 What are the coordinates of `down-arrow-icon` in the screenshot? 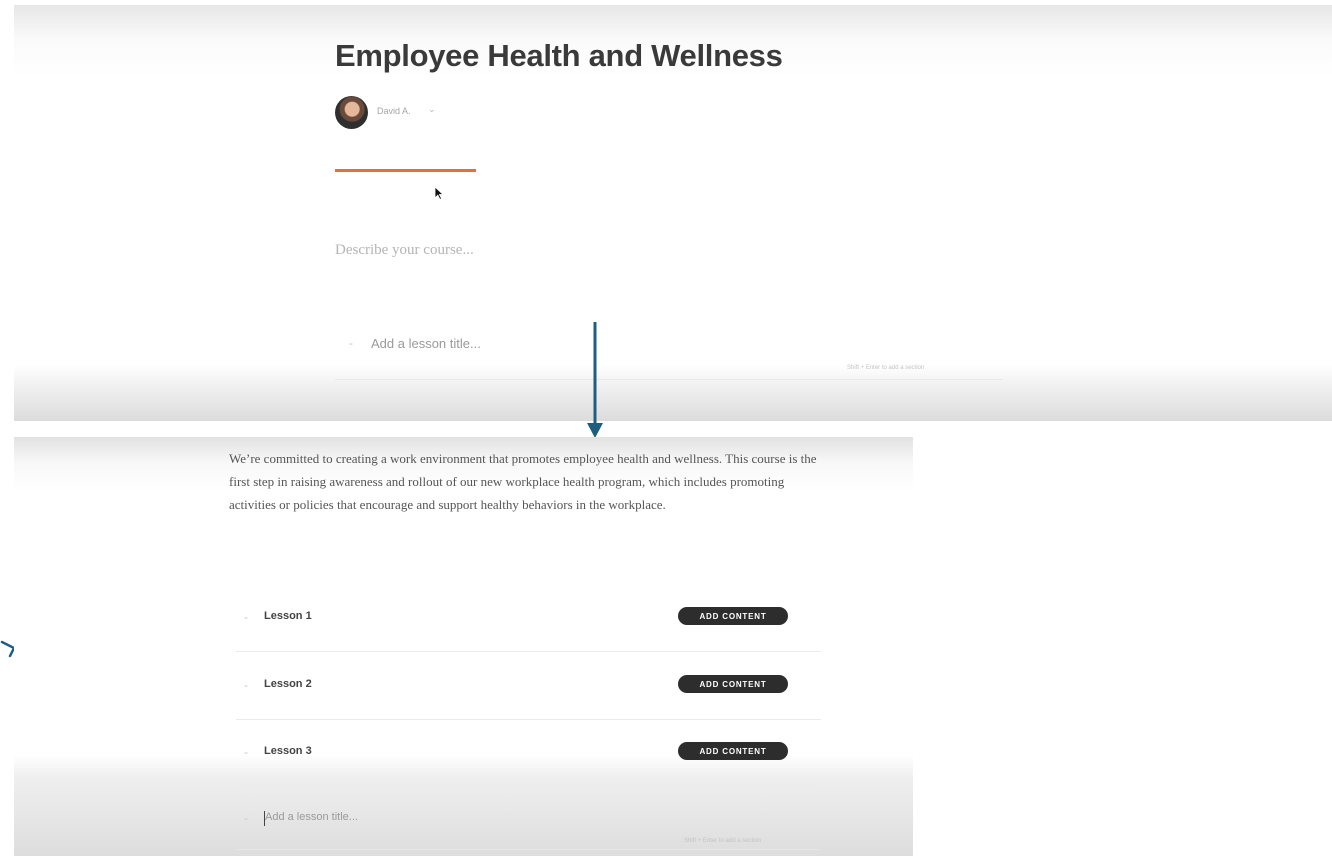 It's located at (595, 380).